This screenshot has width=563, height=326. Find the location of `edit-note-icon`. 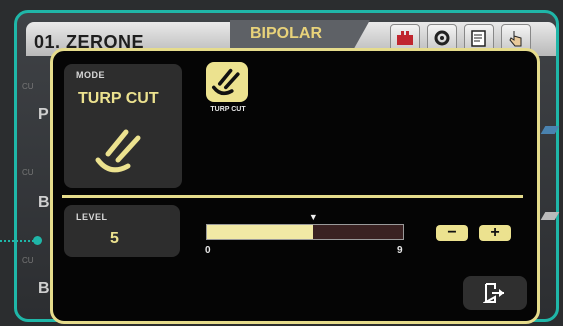

edit-note-icon is located at coordinates (478, 38).